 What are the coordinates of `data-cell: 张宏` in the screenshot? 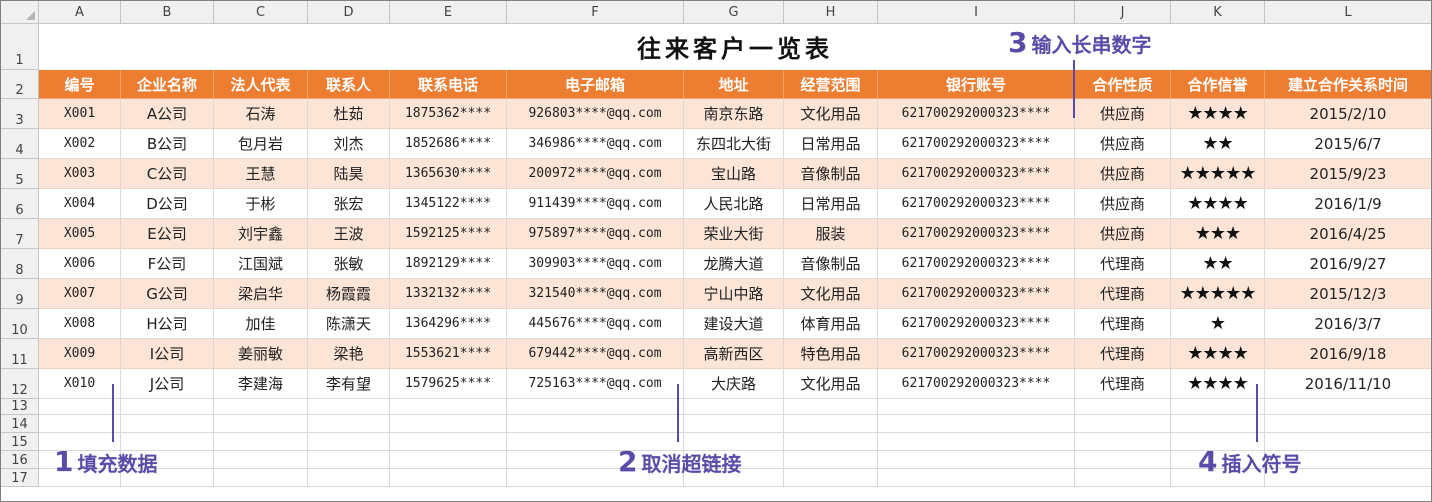 It's located at (348, 203).